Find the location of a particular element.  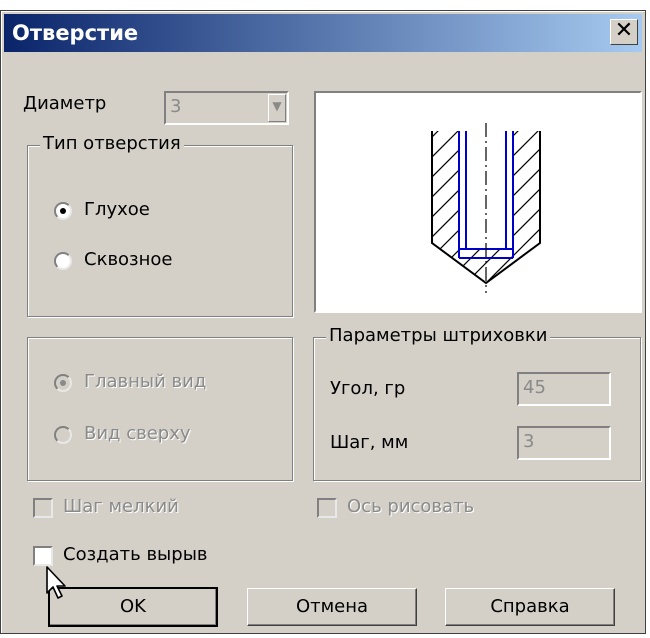

radio-blind is located at coordinates (63, 211).